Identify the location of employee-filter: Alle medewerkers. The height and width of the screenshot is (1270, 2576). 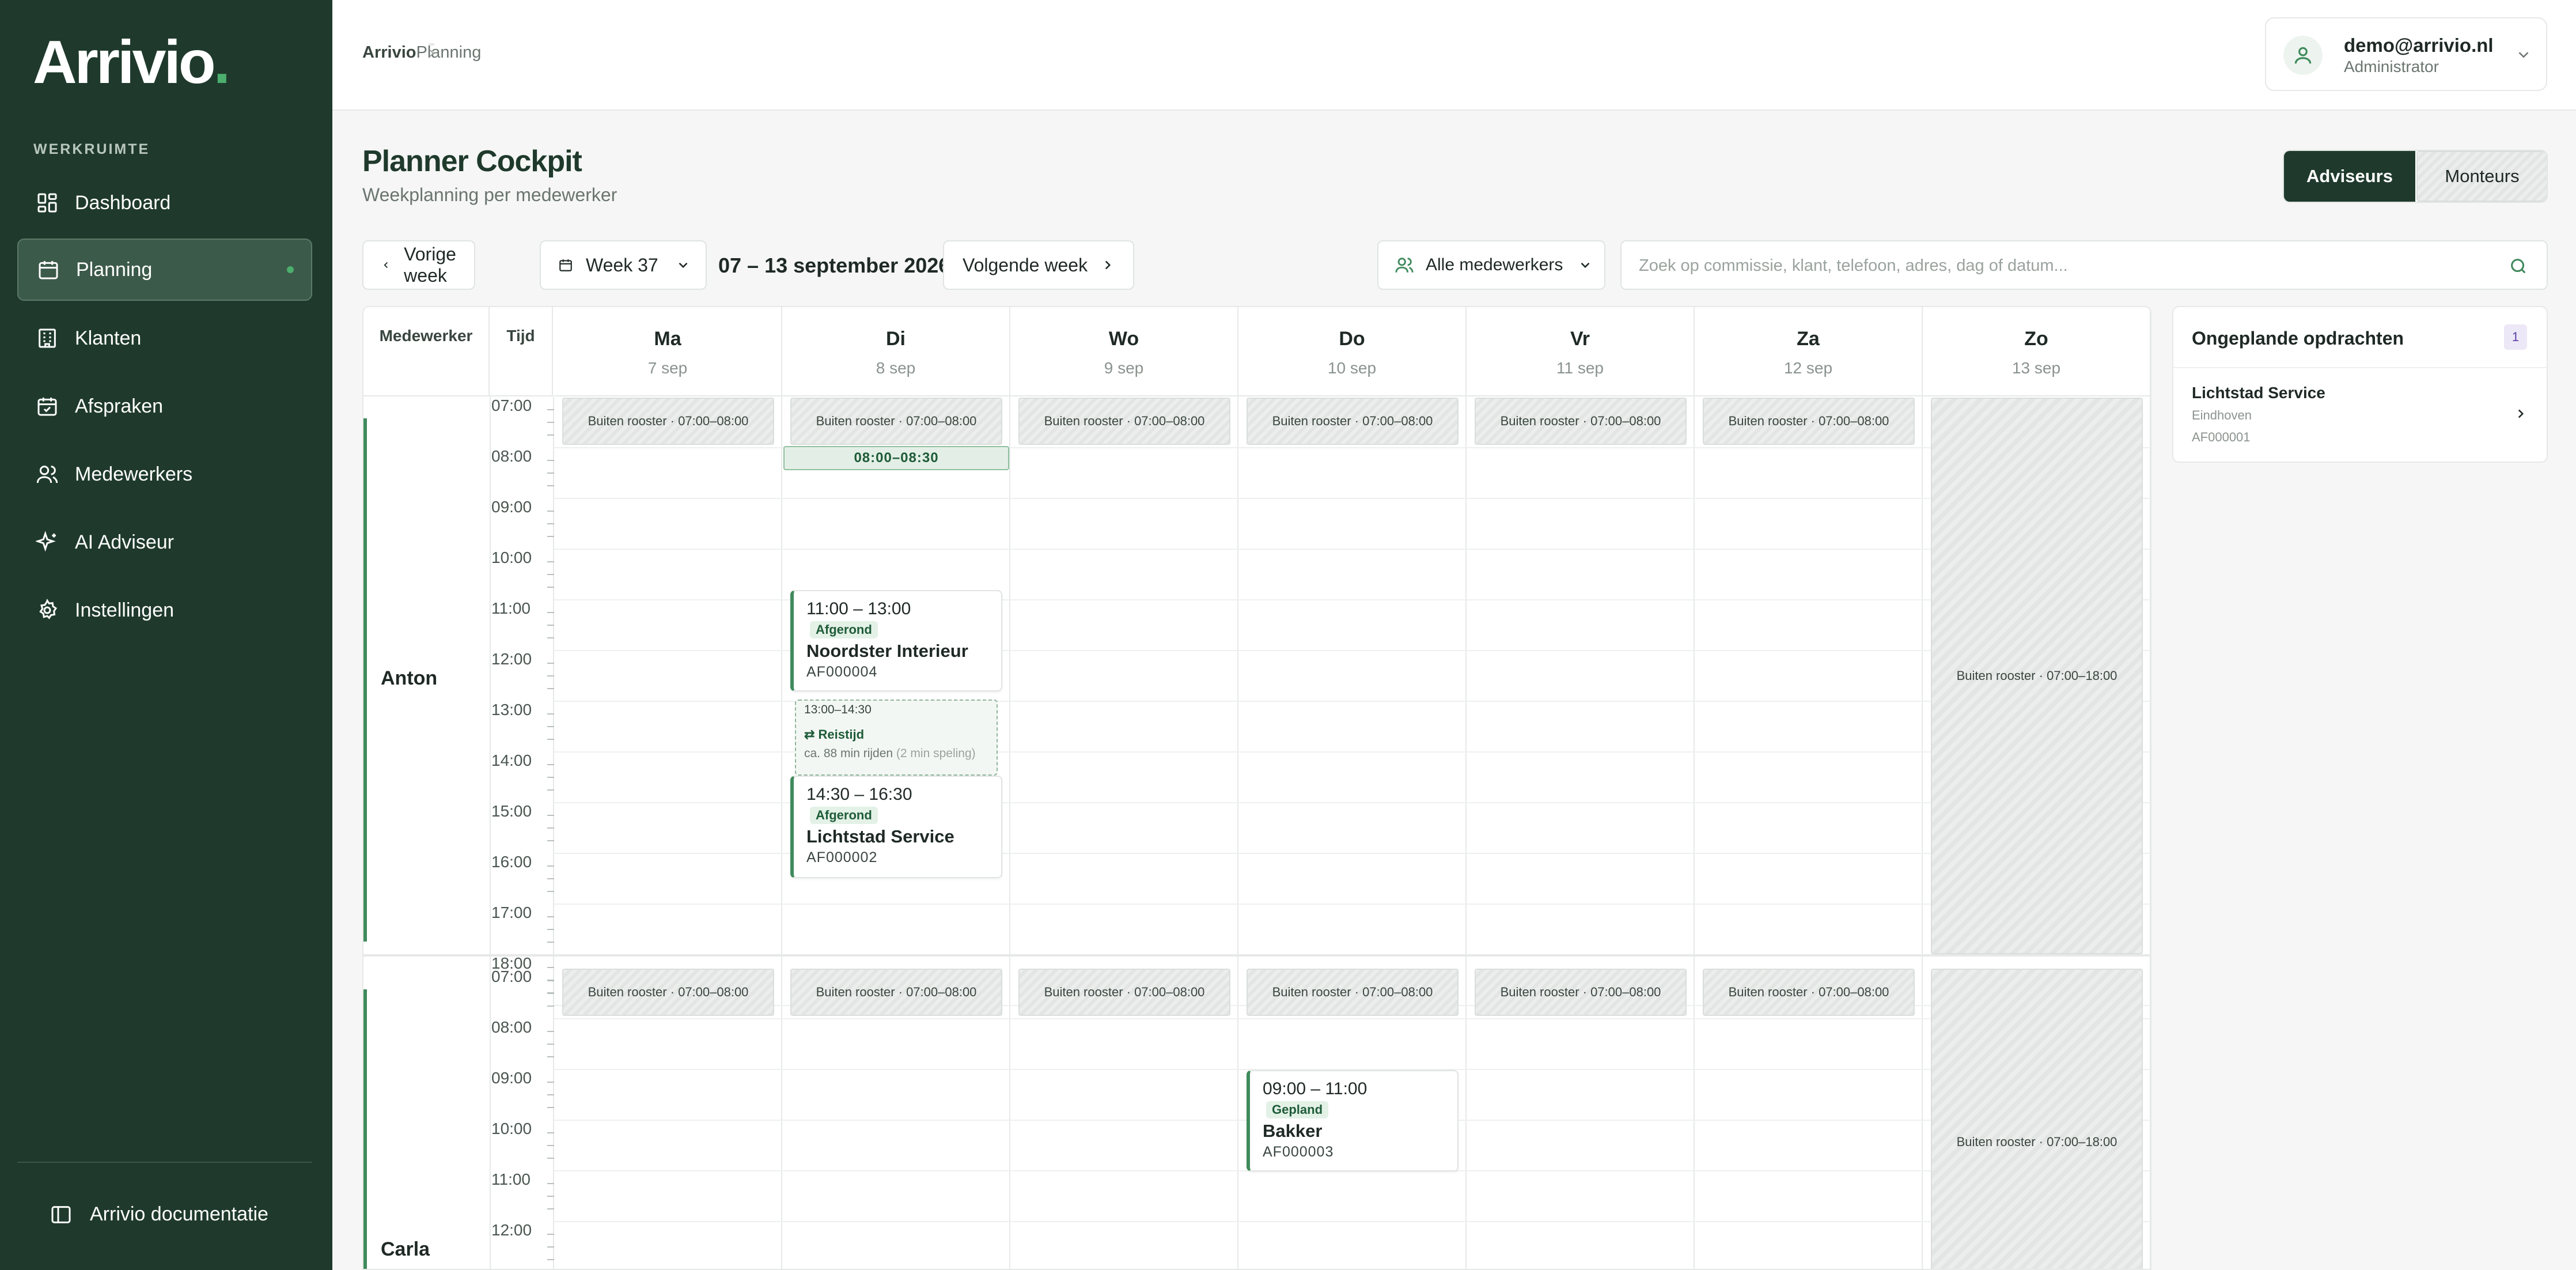
(1491, 265).